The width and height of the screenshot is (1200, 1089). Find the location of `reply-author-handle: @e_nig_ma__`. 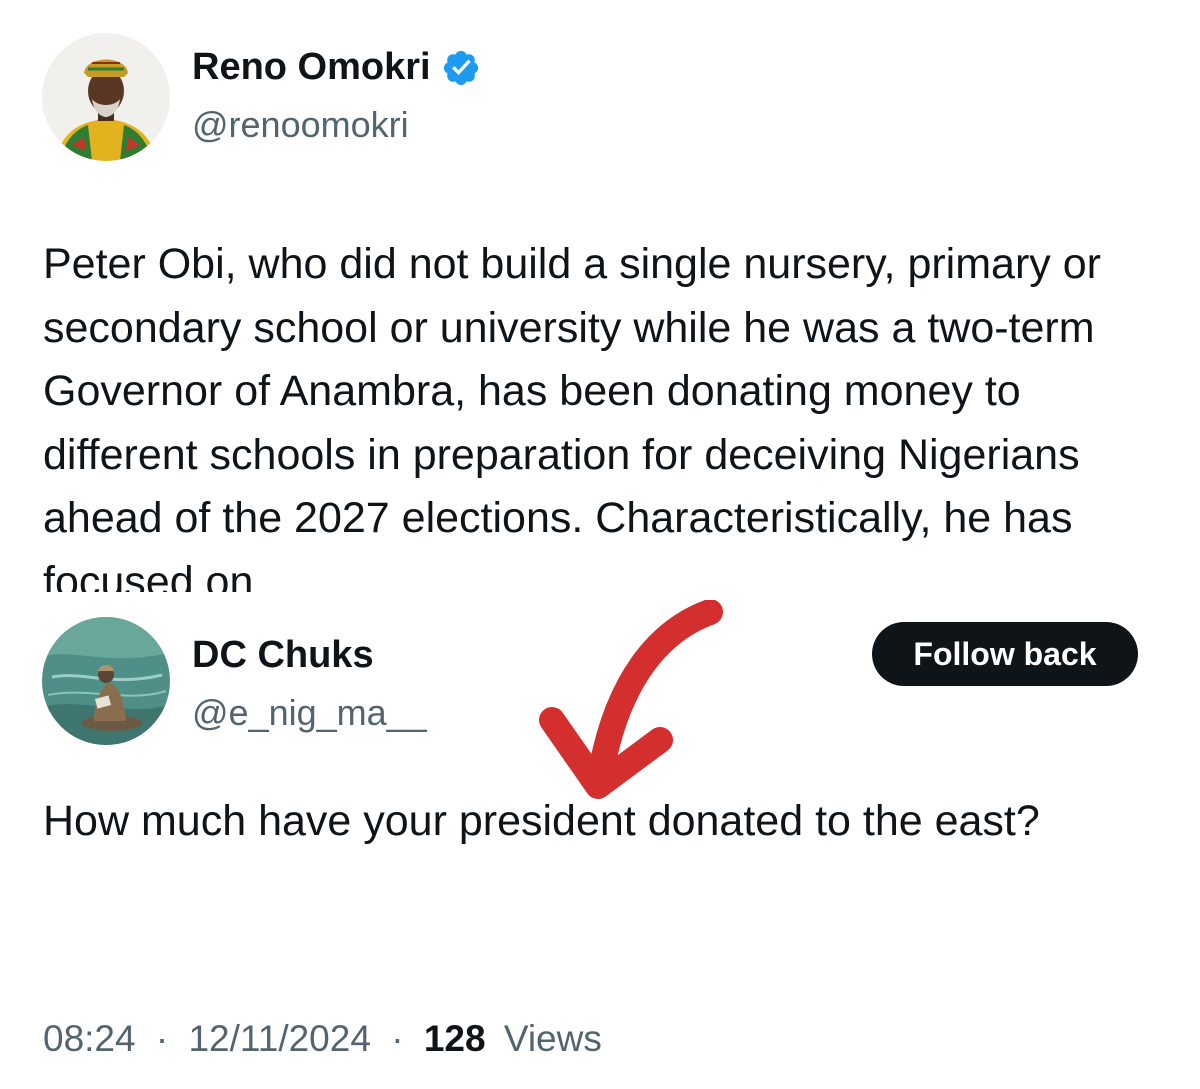

reply-author-handle: @e_nig_ma__ is located at coordinates (309, 713).